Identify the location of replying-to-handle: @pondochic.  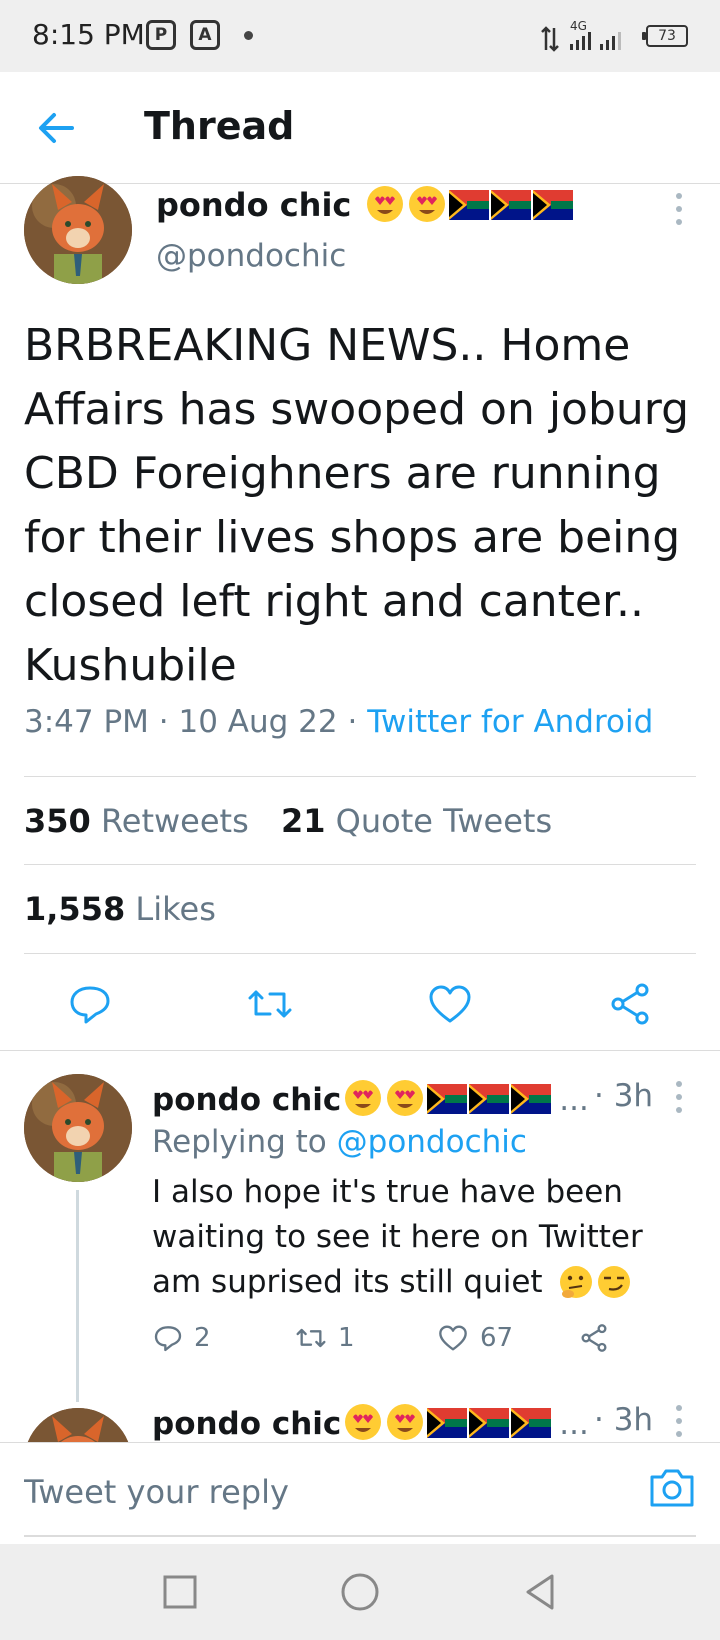
(432, 1142).